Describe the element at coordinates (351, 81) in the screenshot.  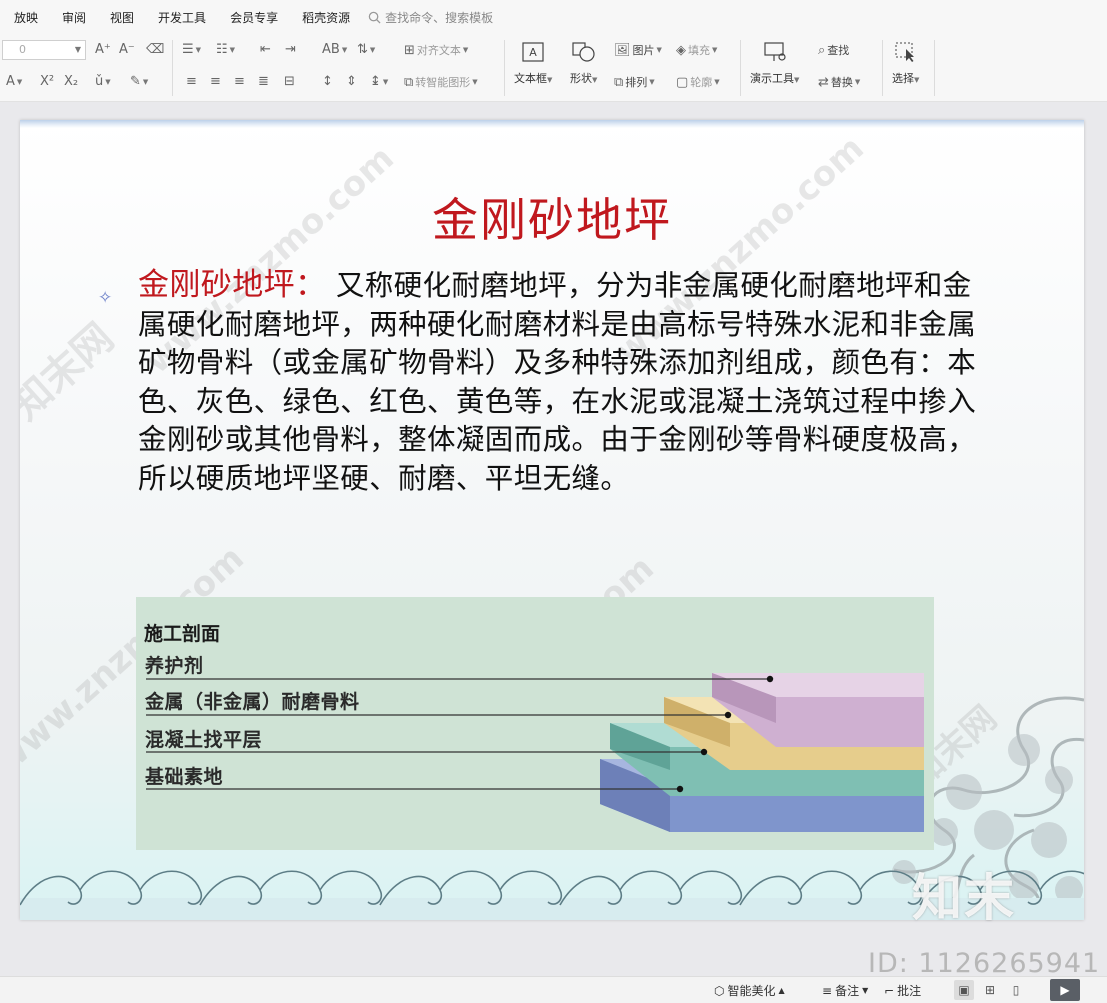
I see `paragraph-spacing-button: ⇕` at that location.